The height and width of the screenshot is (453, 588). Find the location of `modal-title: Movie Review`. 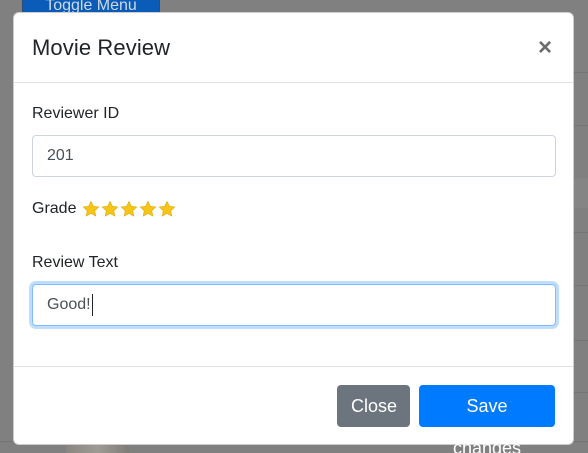

modal-title: Movie Review is located at coordinates (101, 47).